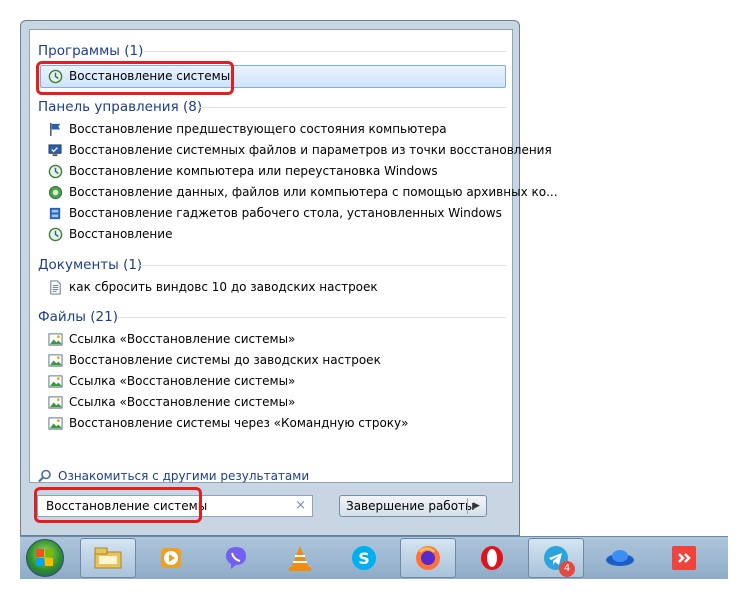  I want to click on opera-icon, so click(492, 558).